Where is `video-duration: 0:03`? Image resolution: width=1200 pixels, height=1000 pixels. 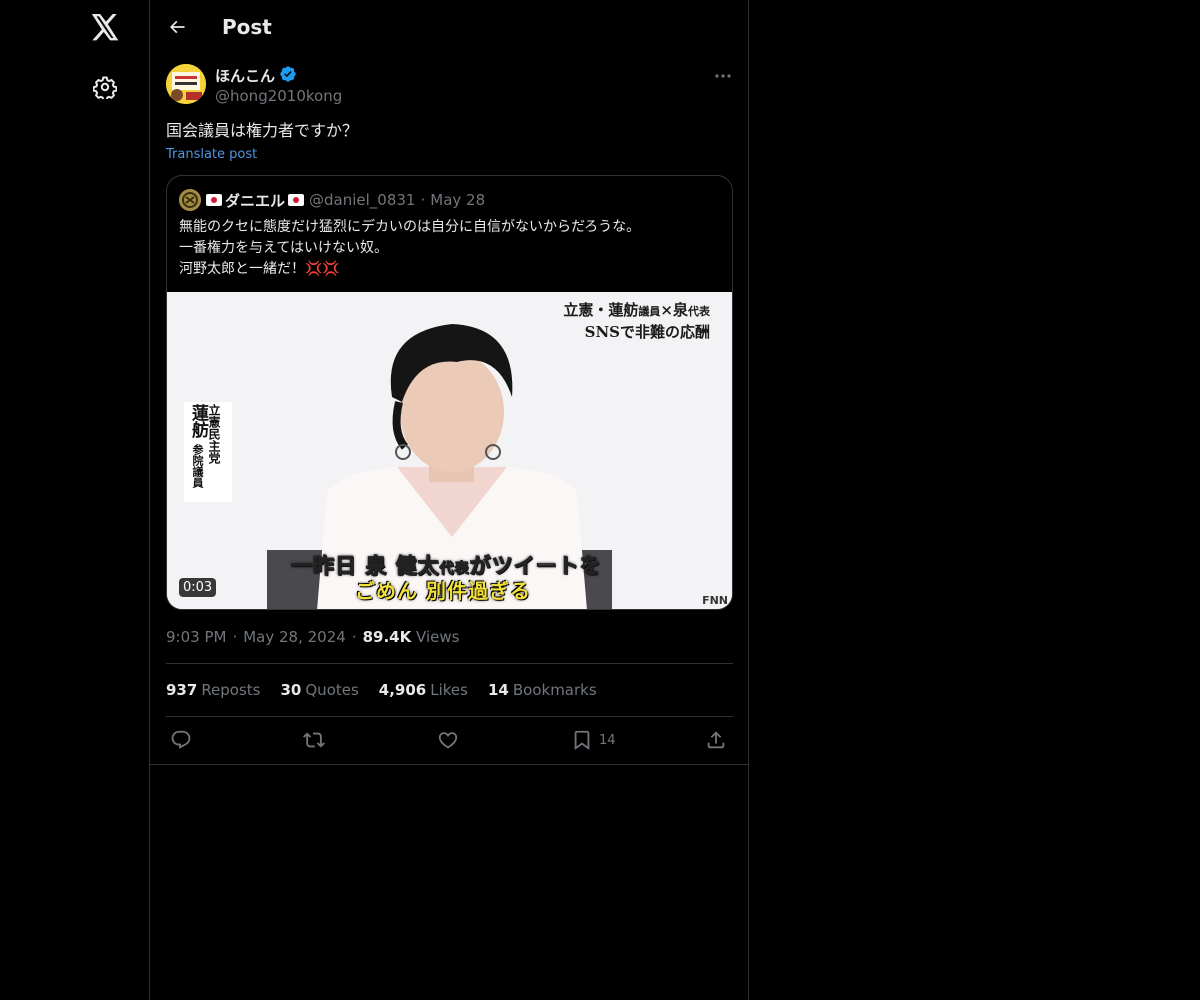 video-duration: 0:03 is located at coordinates (198, 587).